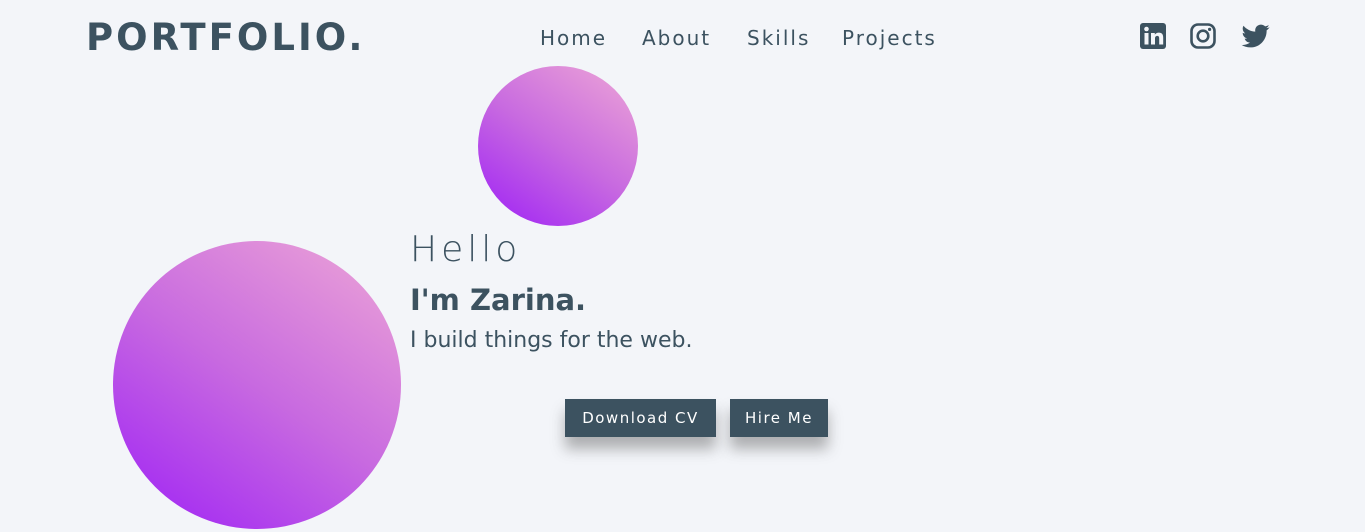 This screenshot has width=1365, height=532. Describe the element at coordinates (498, 300) in the screenshot. I see `hero-name: I'm Zarina.` at that location.